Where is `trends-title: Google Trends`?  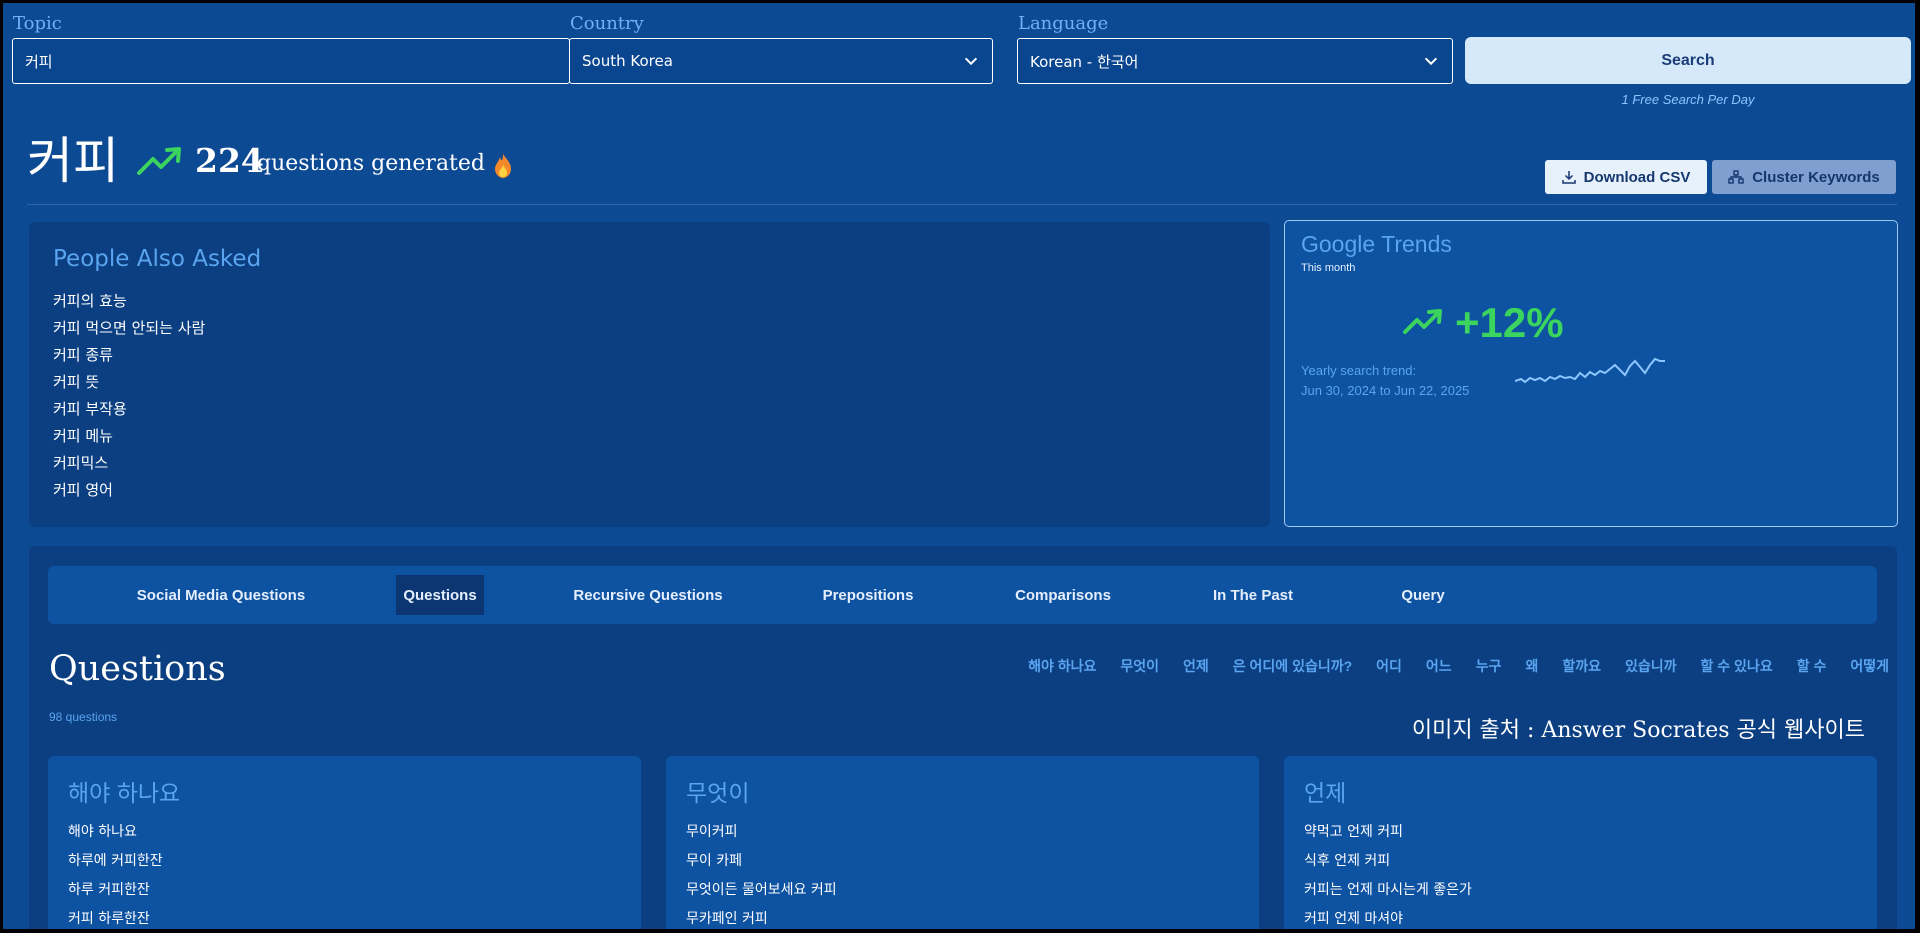 trends-title: Google Trends is located at coordinates (1376, 244).